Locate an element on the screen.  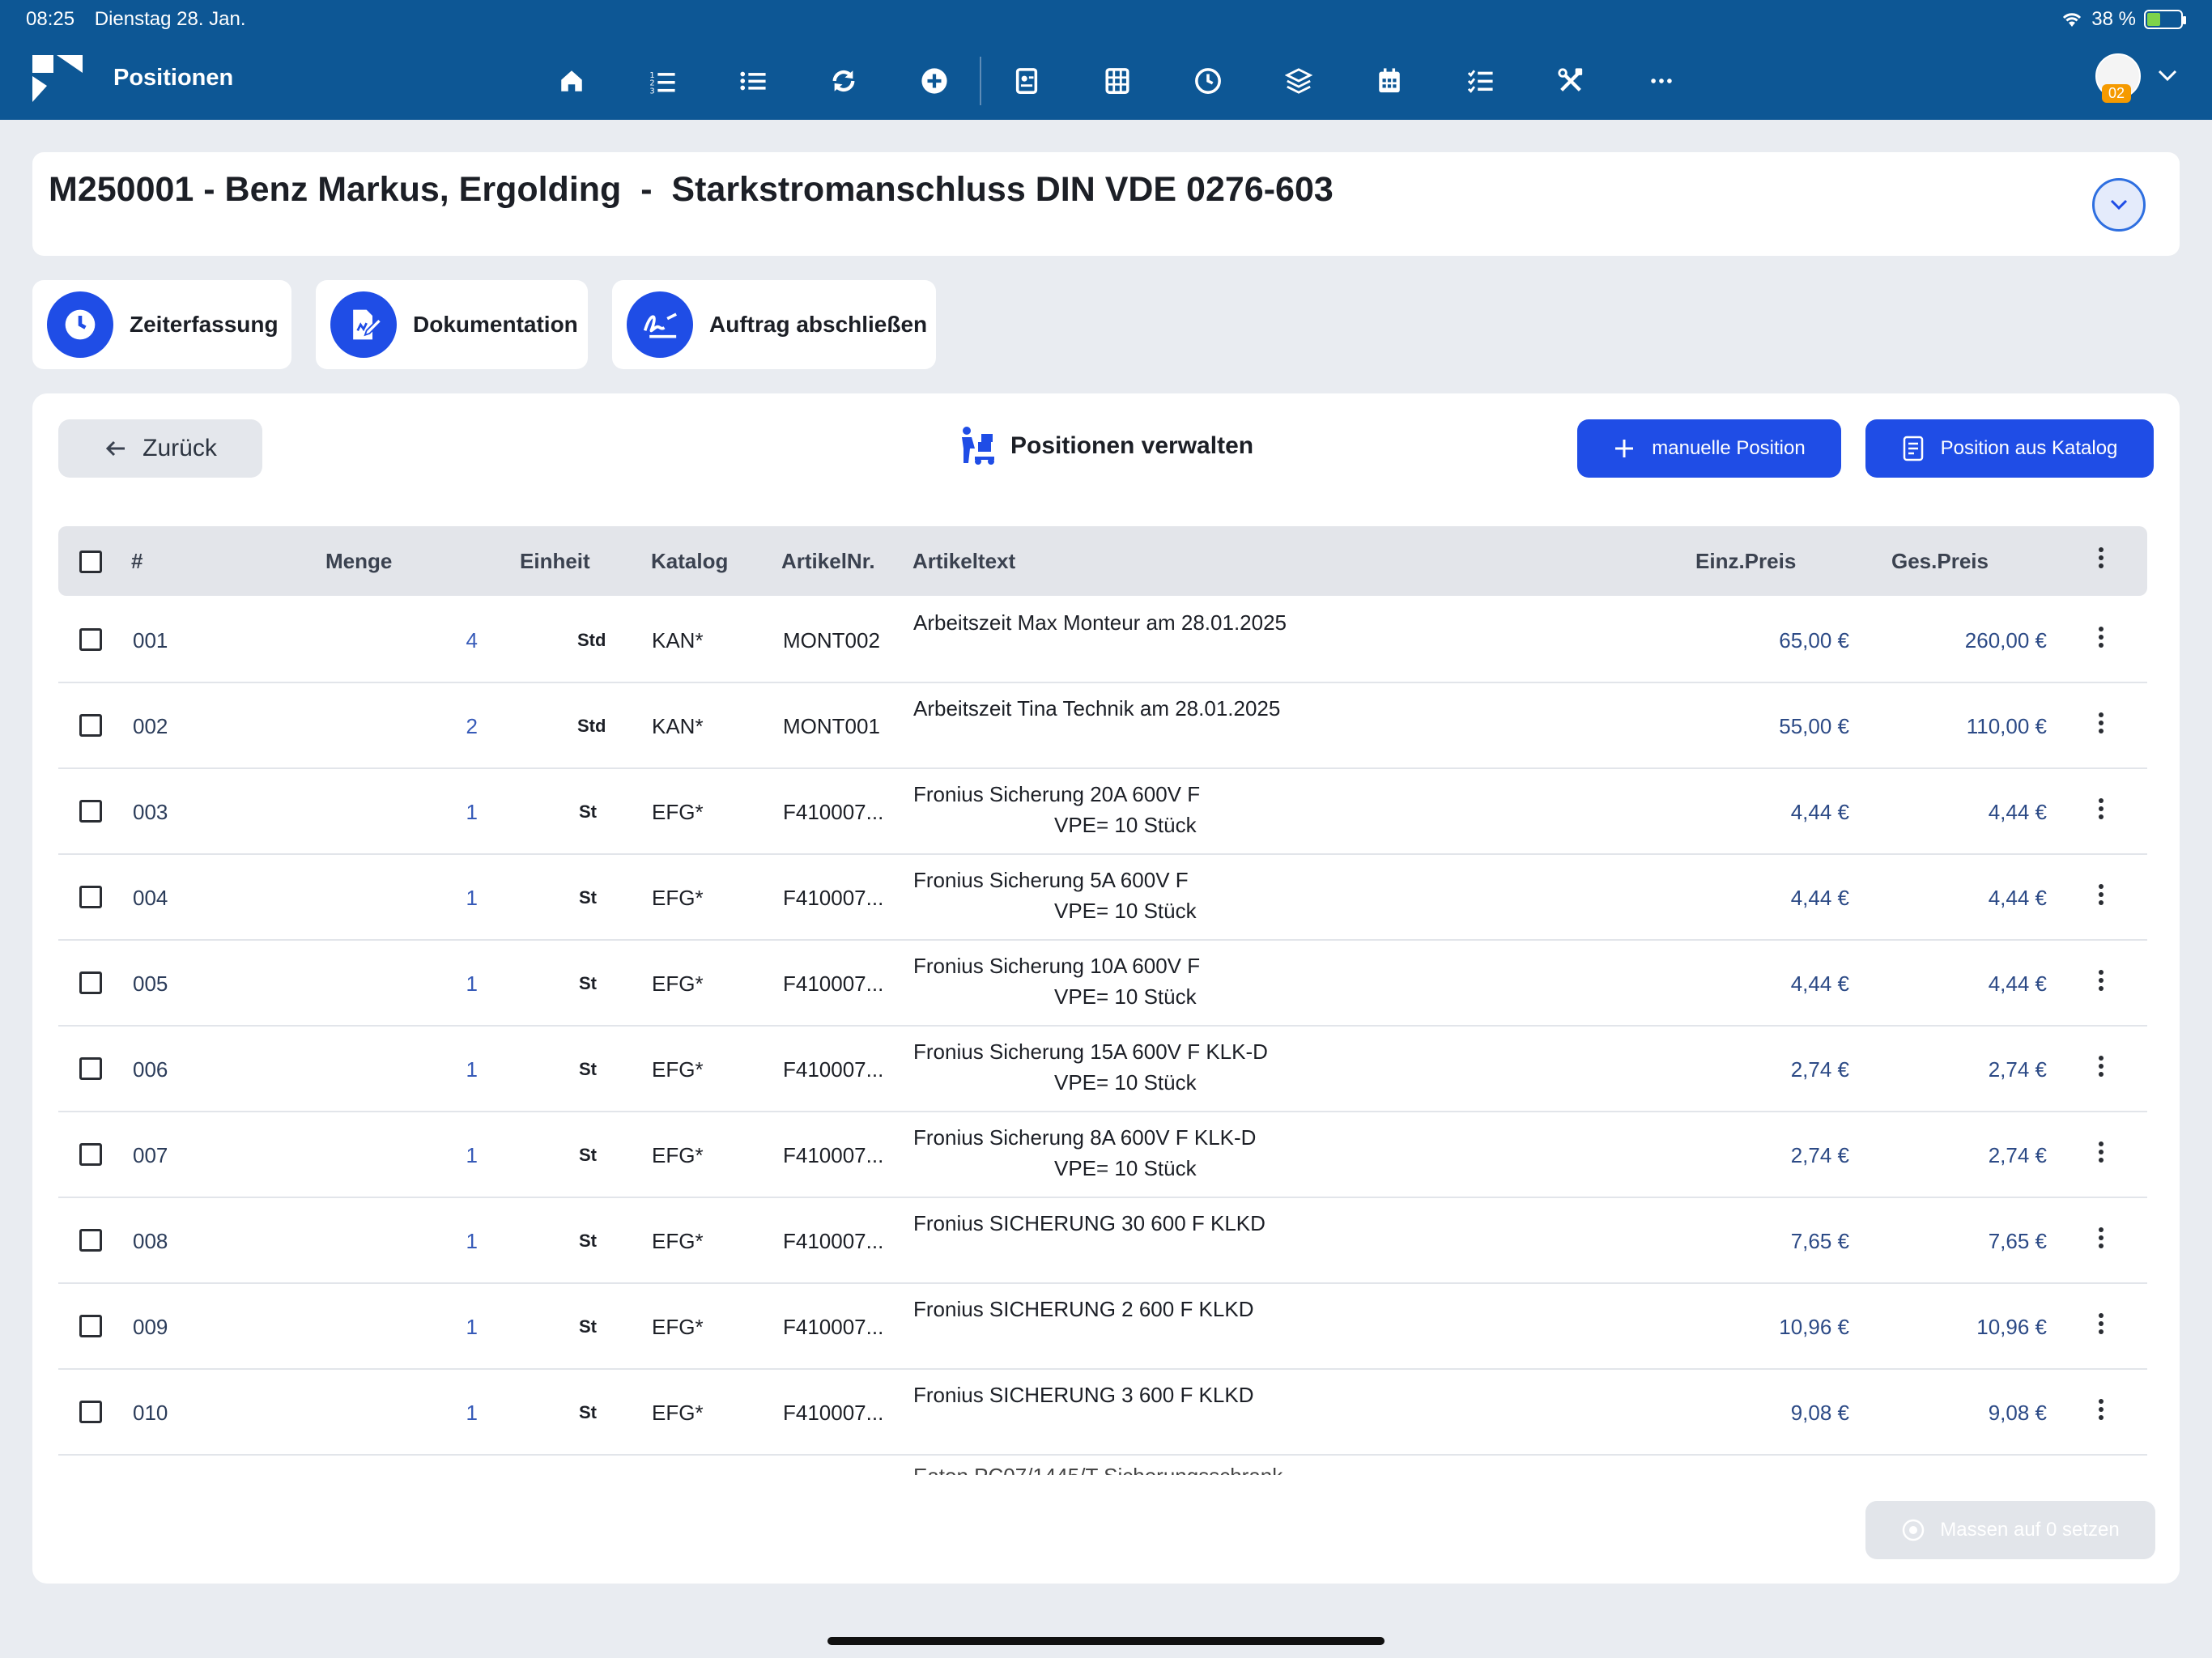
row-quantity: 4 is located at coordinates (454, 640).